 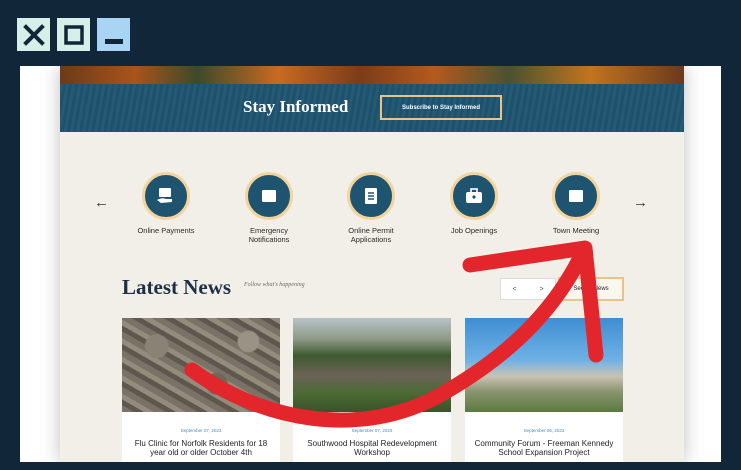 I want to click on quick-link-label: Online Payments, so click(x=166, y=230).